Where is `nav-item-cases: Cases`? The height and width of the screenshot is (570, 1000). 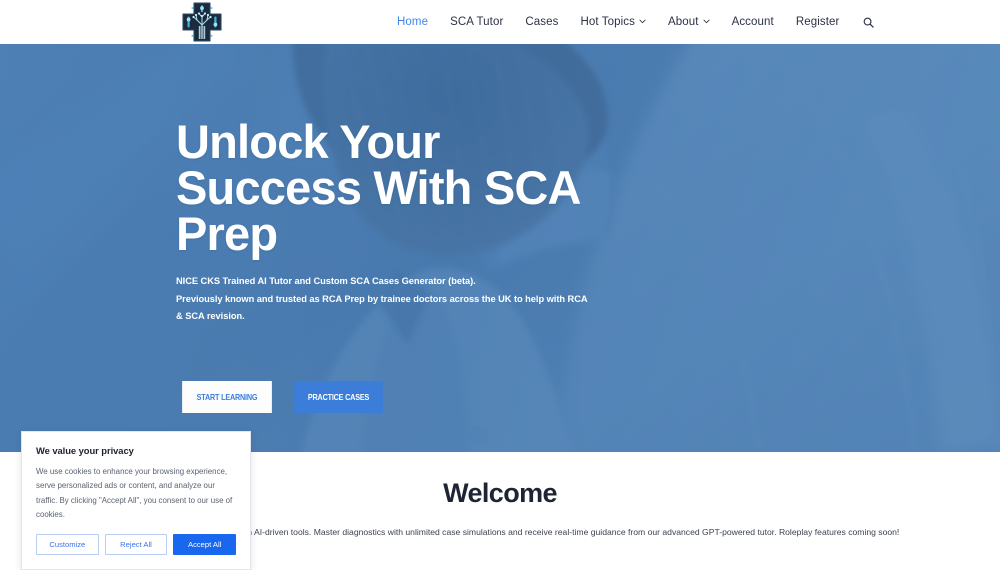
nav-item-cases: Cases is located at coordinates (541, 22).